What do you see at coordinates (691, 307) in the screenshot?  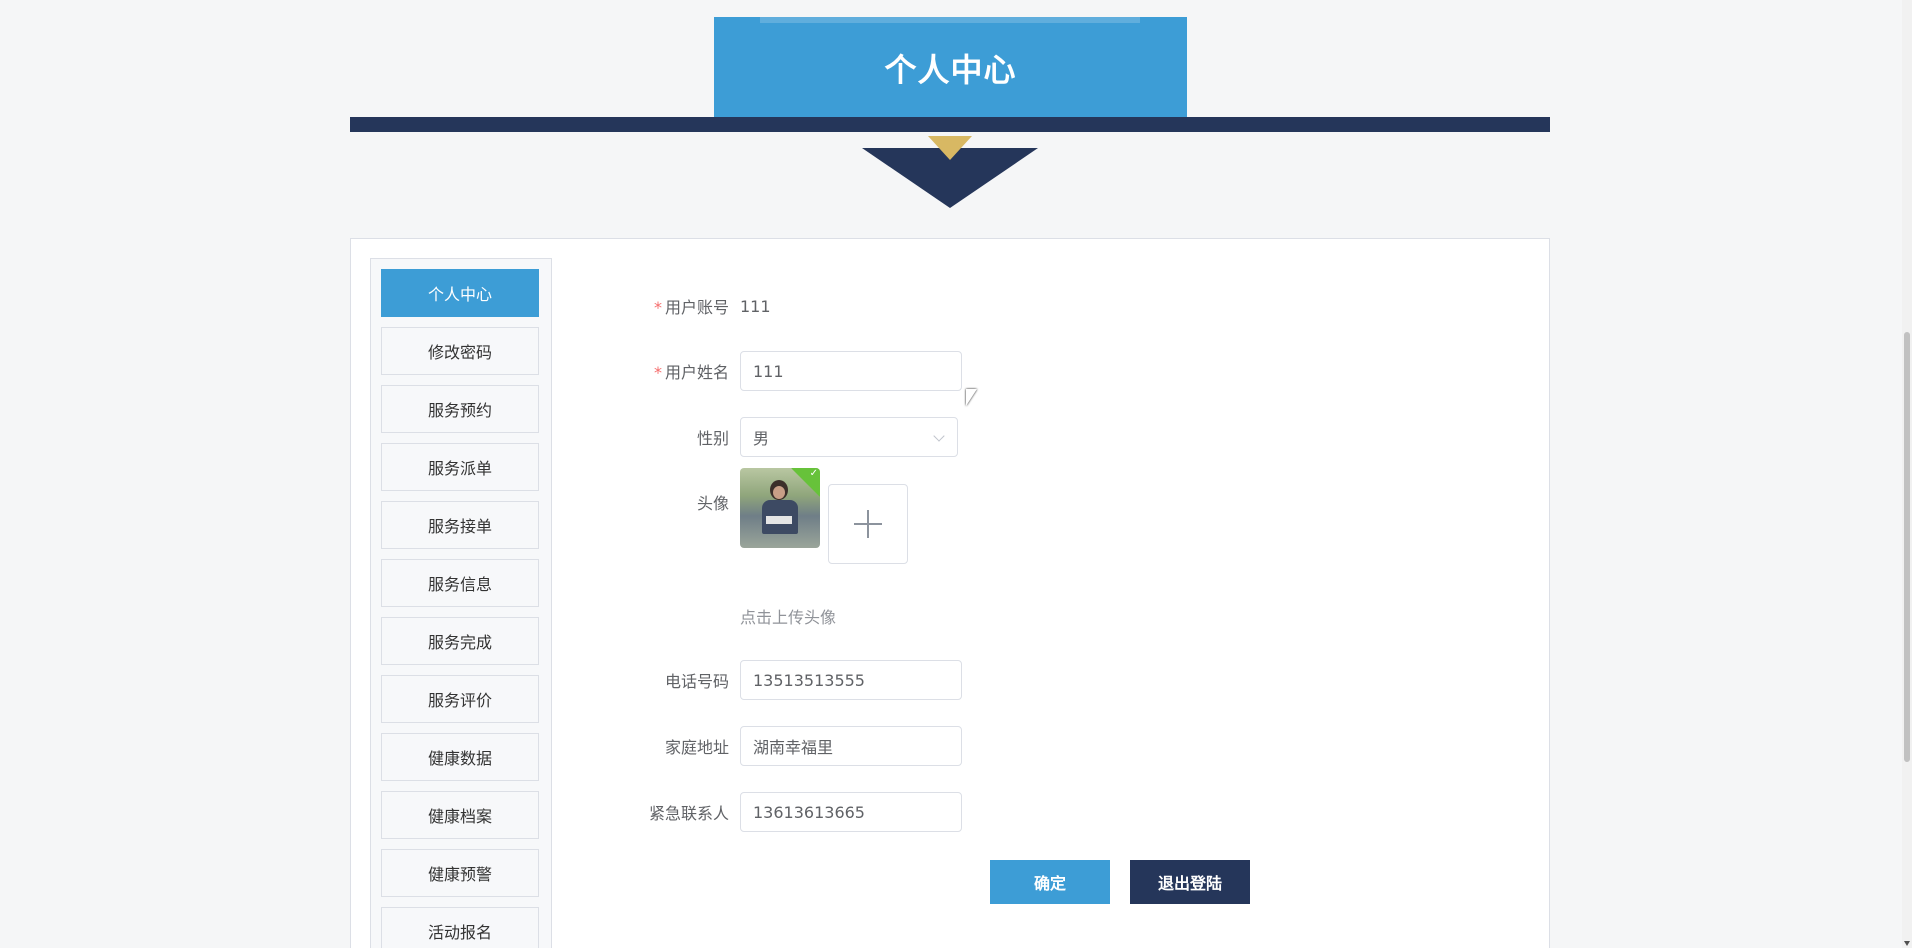 I see `account-label: * 用户账号` at bounding box center [691, 307].